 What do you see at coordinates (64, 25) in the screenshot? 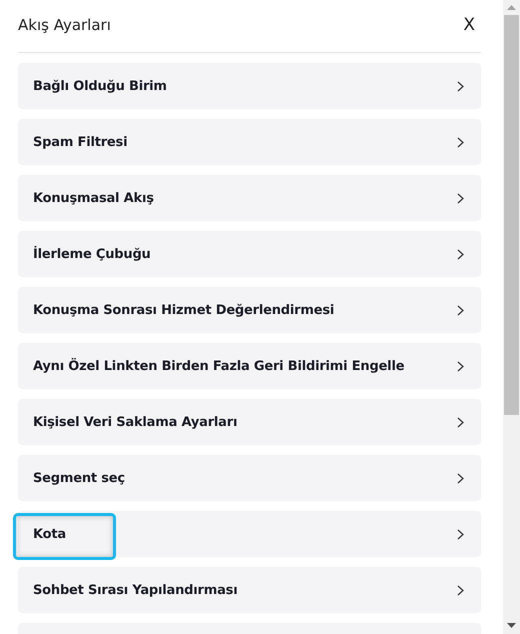
I see `panel-title: Akış Ayarları` at bounding box center [64, 25].